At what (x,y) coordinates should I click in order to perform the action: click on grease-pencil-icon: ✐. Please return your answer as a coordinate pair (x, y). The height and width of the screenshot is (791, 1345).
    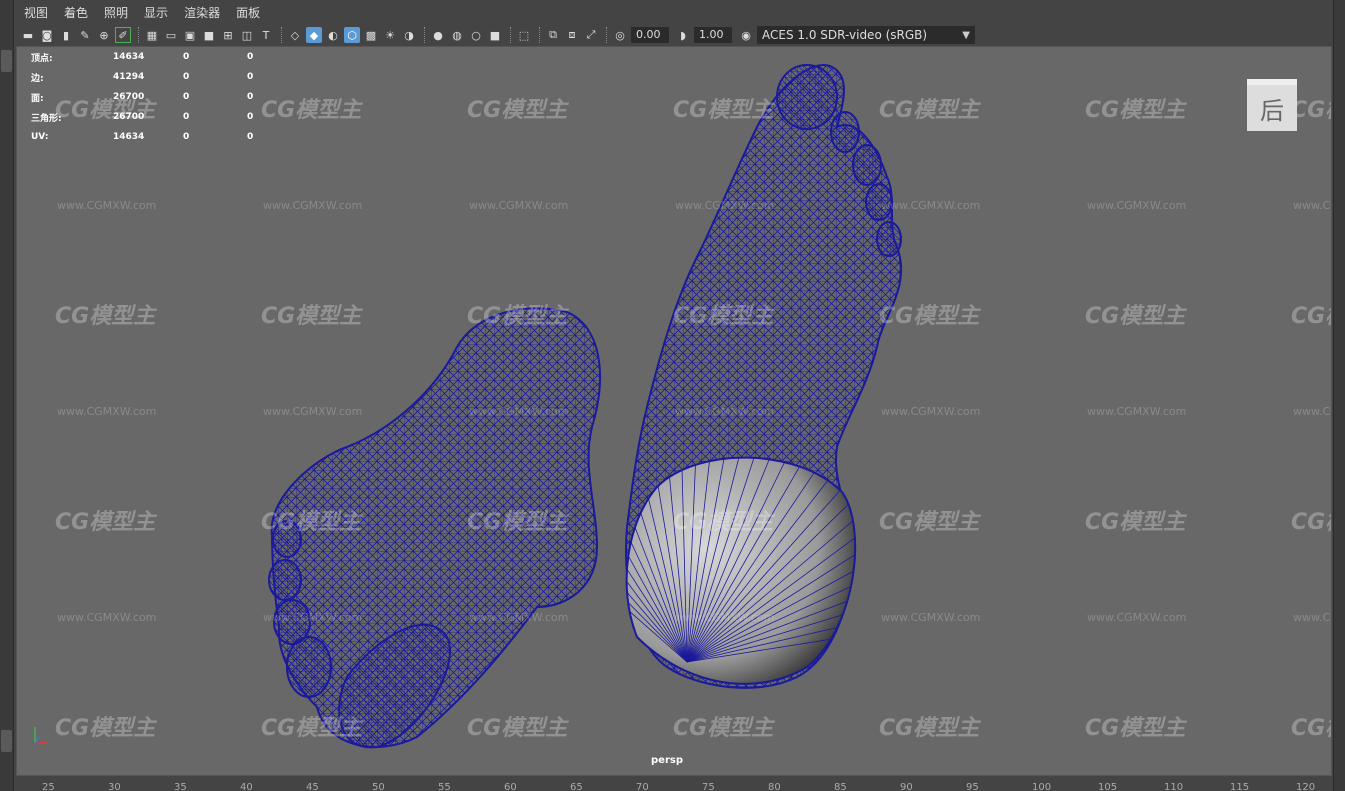
    Looking at the image, I should click on (123, 35).